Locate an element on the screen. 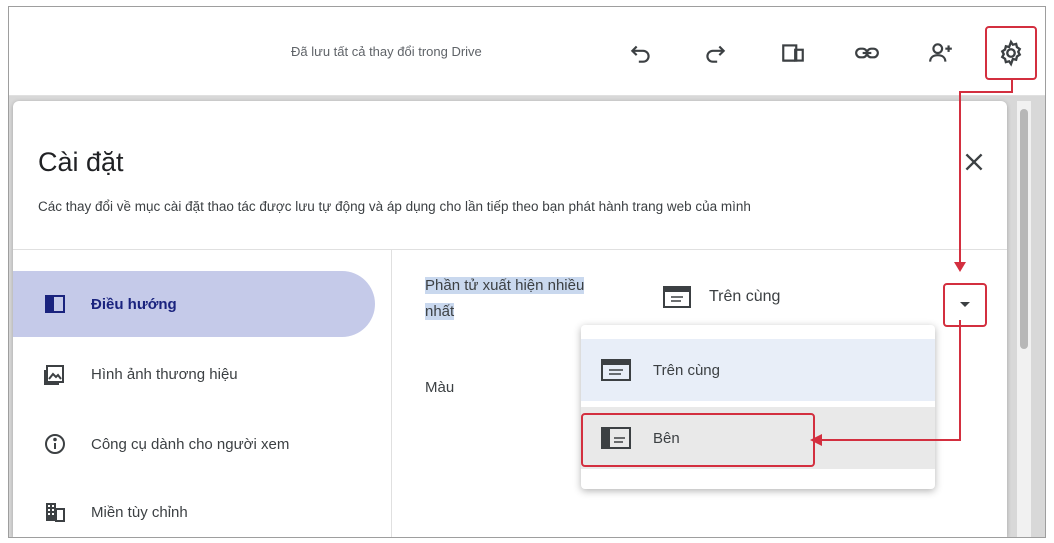  mode-label: Phần tử xuất hiện nhiều nhất is located at coordinates (505, 298).